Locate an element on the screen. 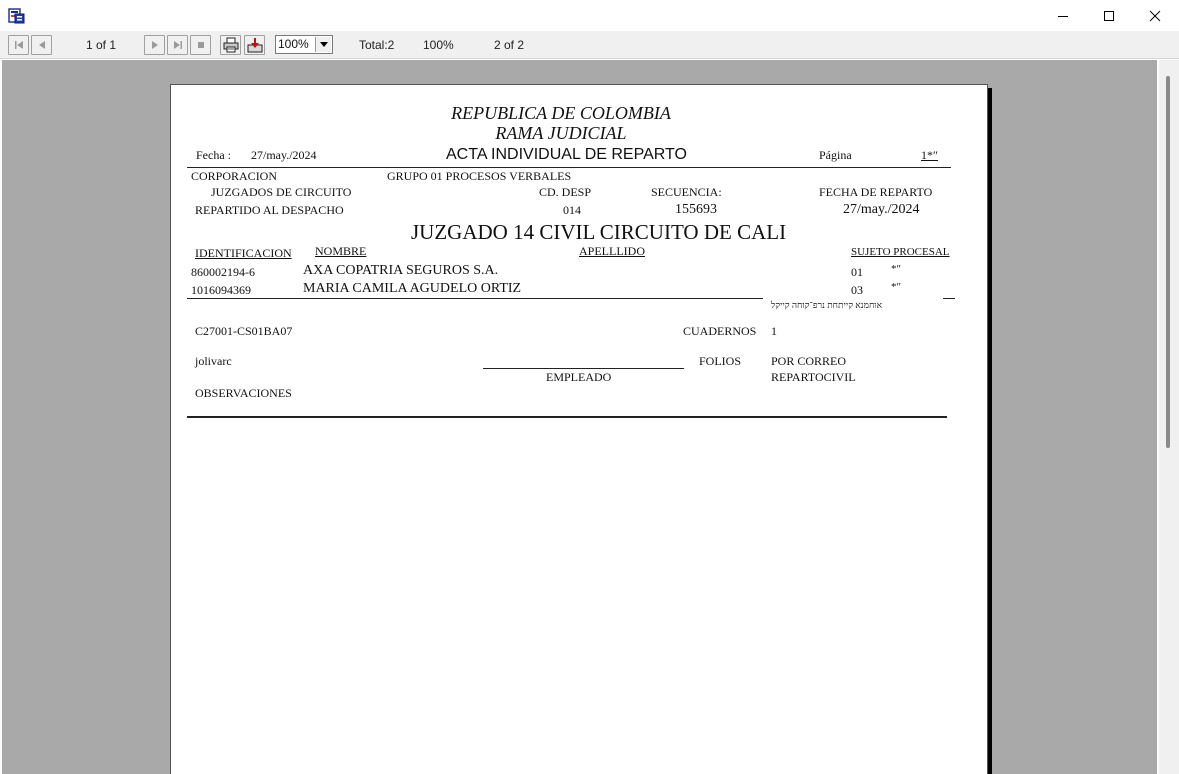 The width and height of the screenshot is (1179, 774). corporacion-value: JUZGADOS DE CIRCUITO is located at coordinates (281, 192).